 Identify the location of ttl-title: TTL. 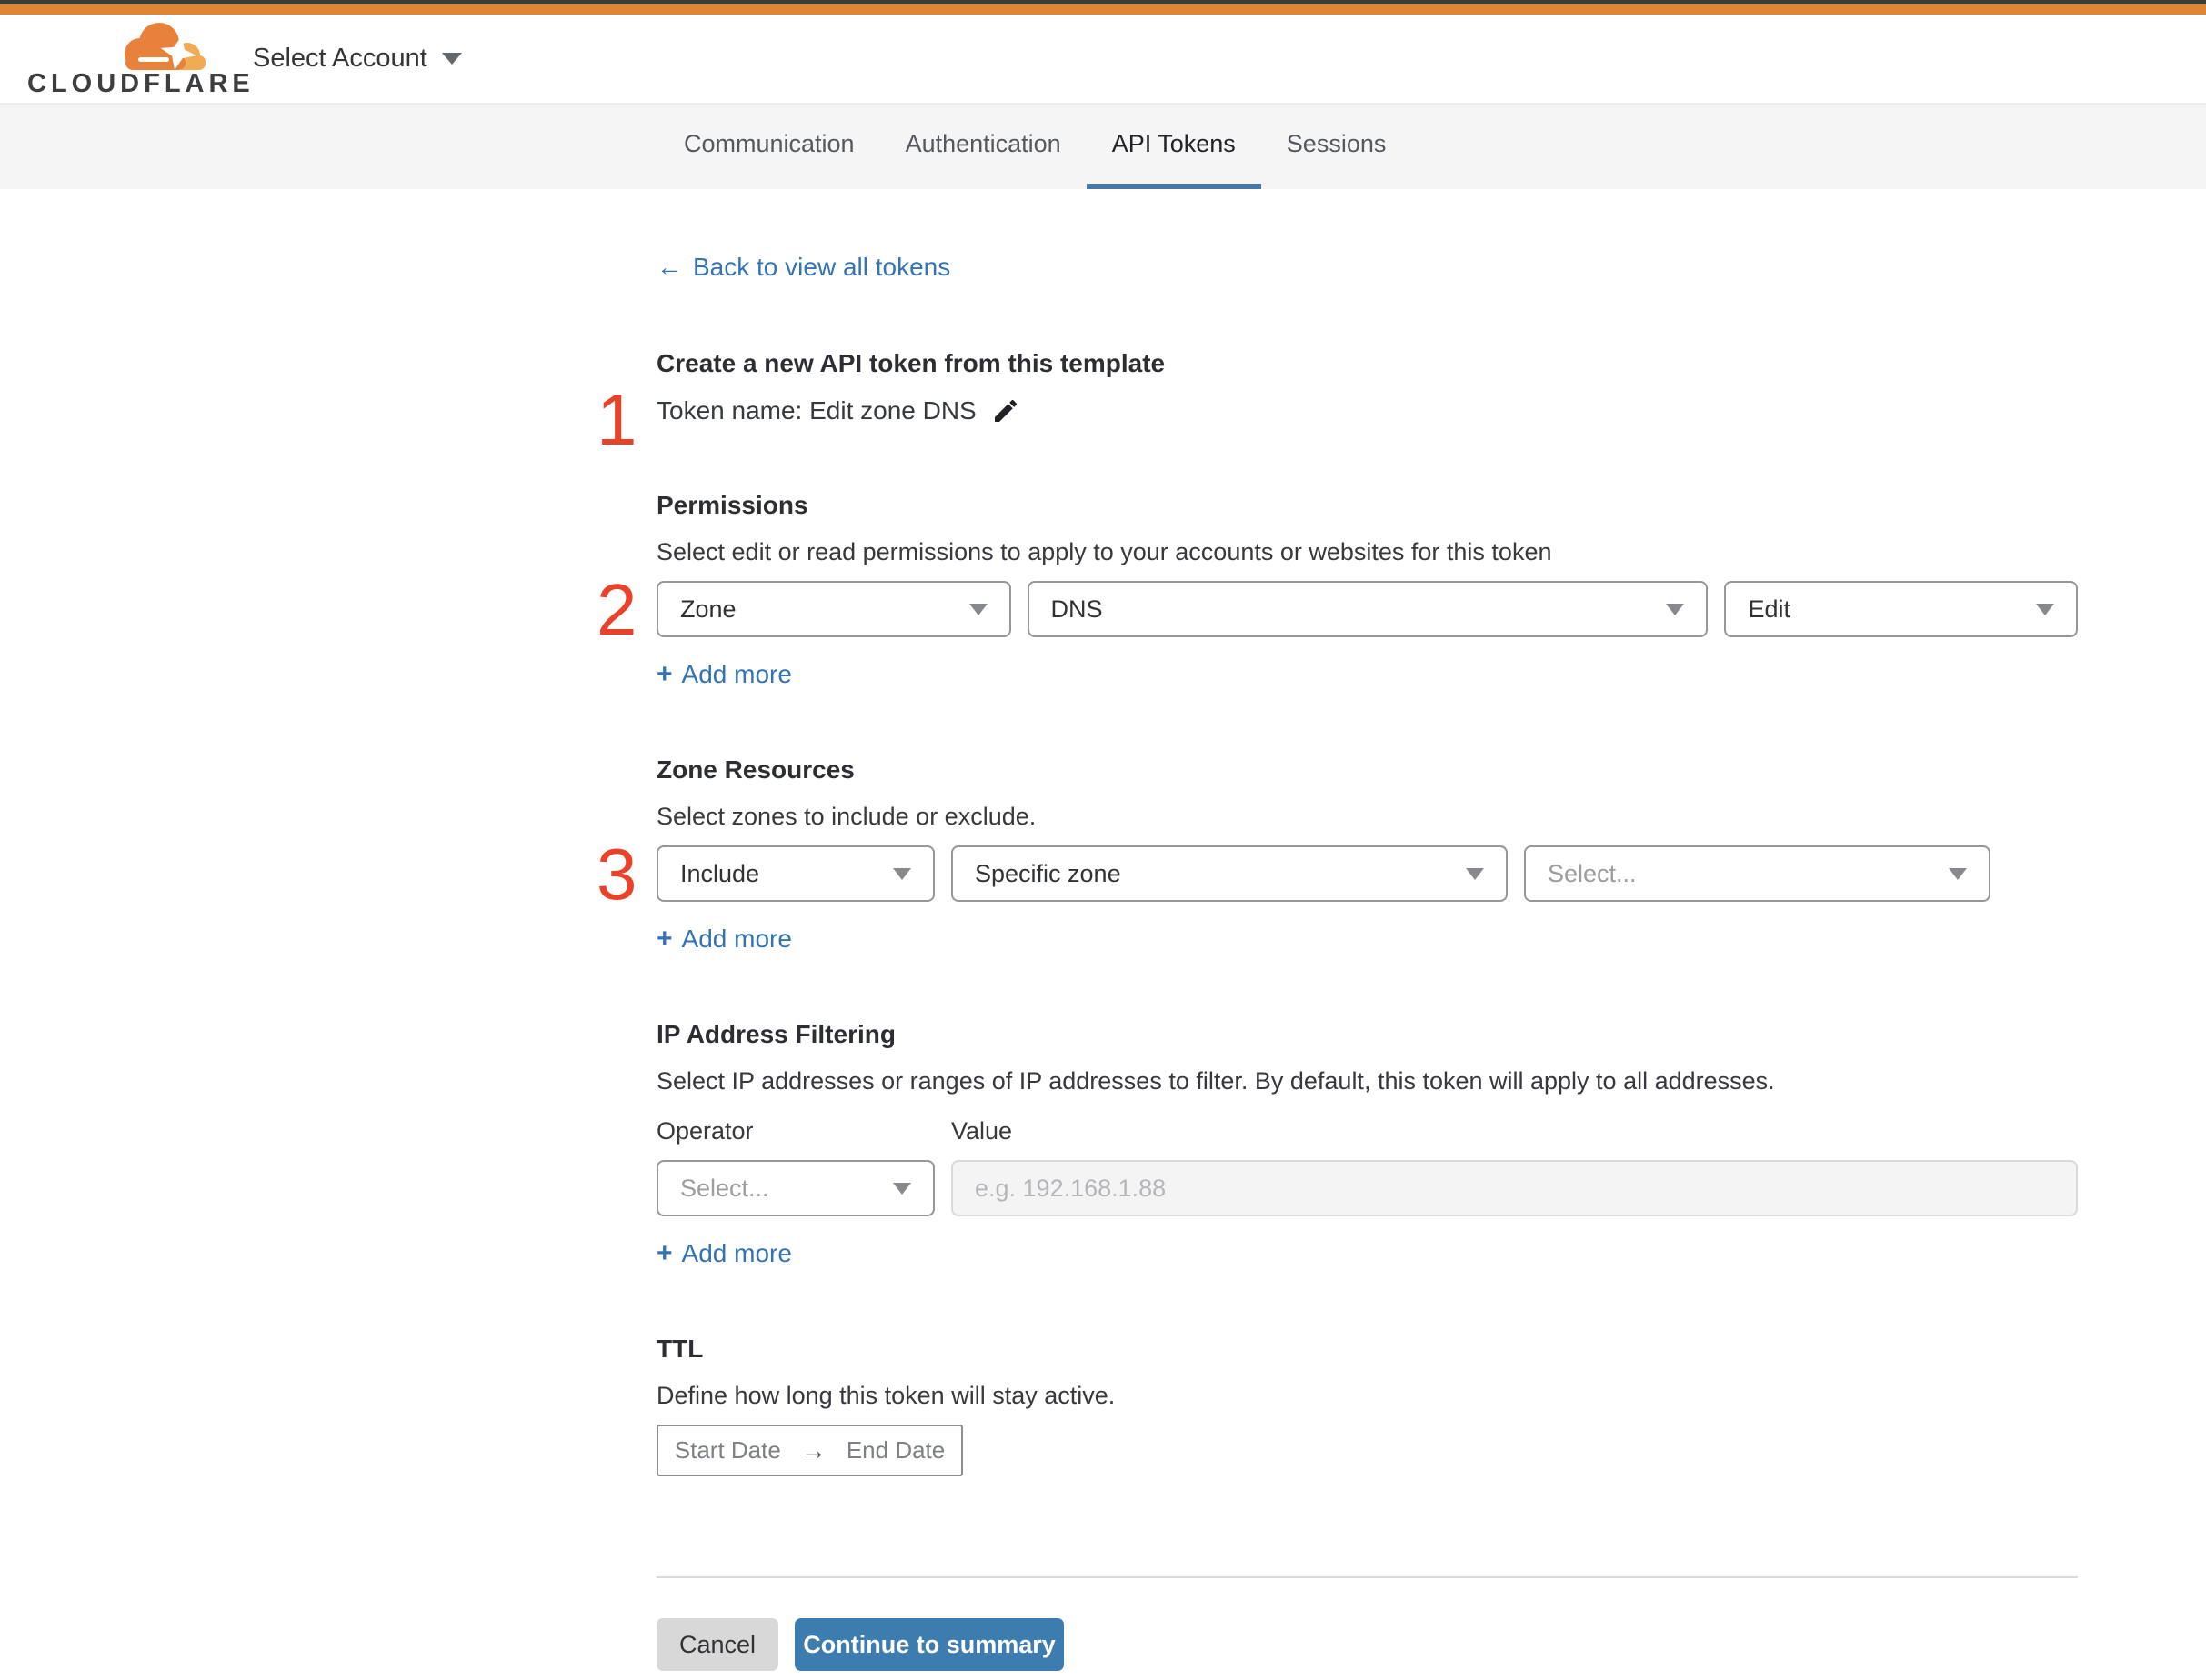
(680, 1349).